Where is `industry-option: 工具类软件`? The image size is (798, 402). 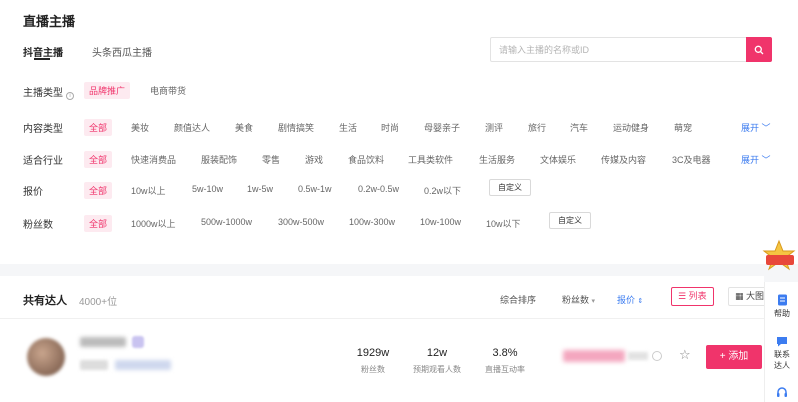 industry-option: 工具类软件 is located at coordinates (430, 159).